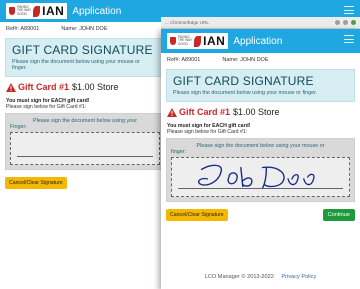 The height and width of the screenshot is (289, 360). What do you see at coordinates (243, 81) in the screenshot?
I see `page-title: GIFT CARD SIGNATURE` at bounding box center [243, 81].